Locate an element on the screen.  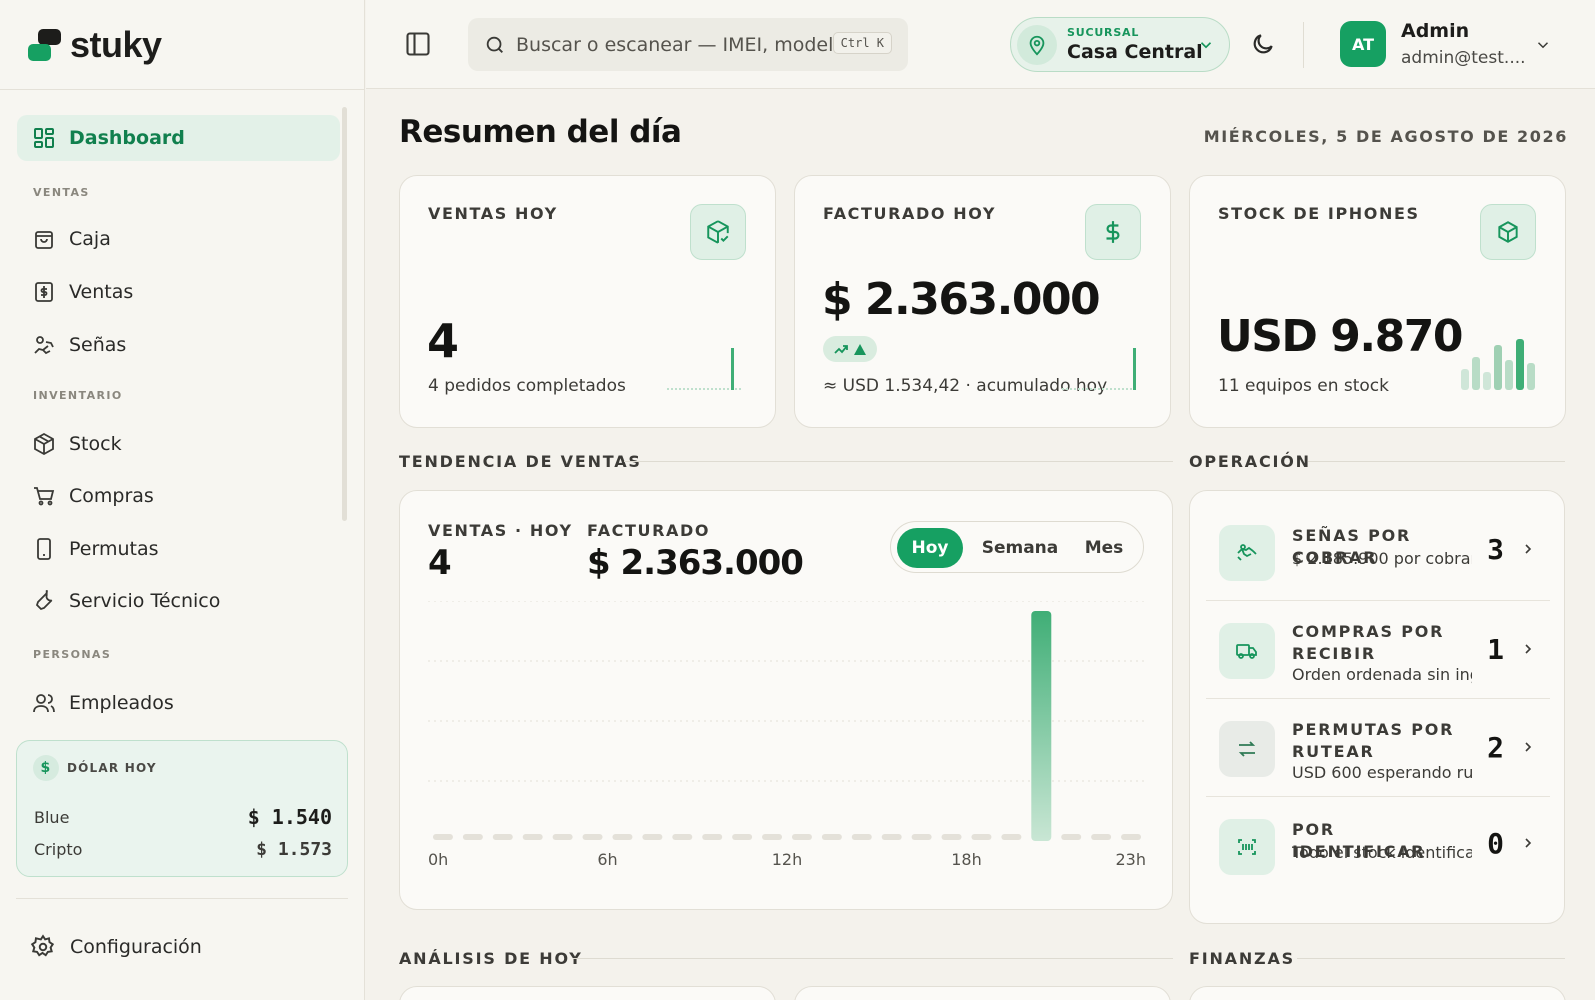
cart-icon is located at coordinates (44, 496).